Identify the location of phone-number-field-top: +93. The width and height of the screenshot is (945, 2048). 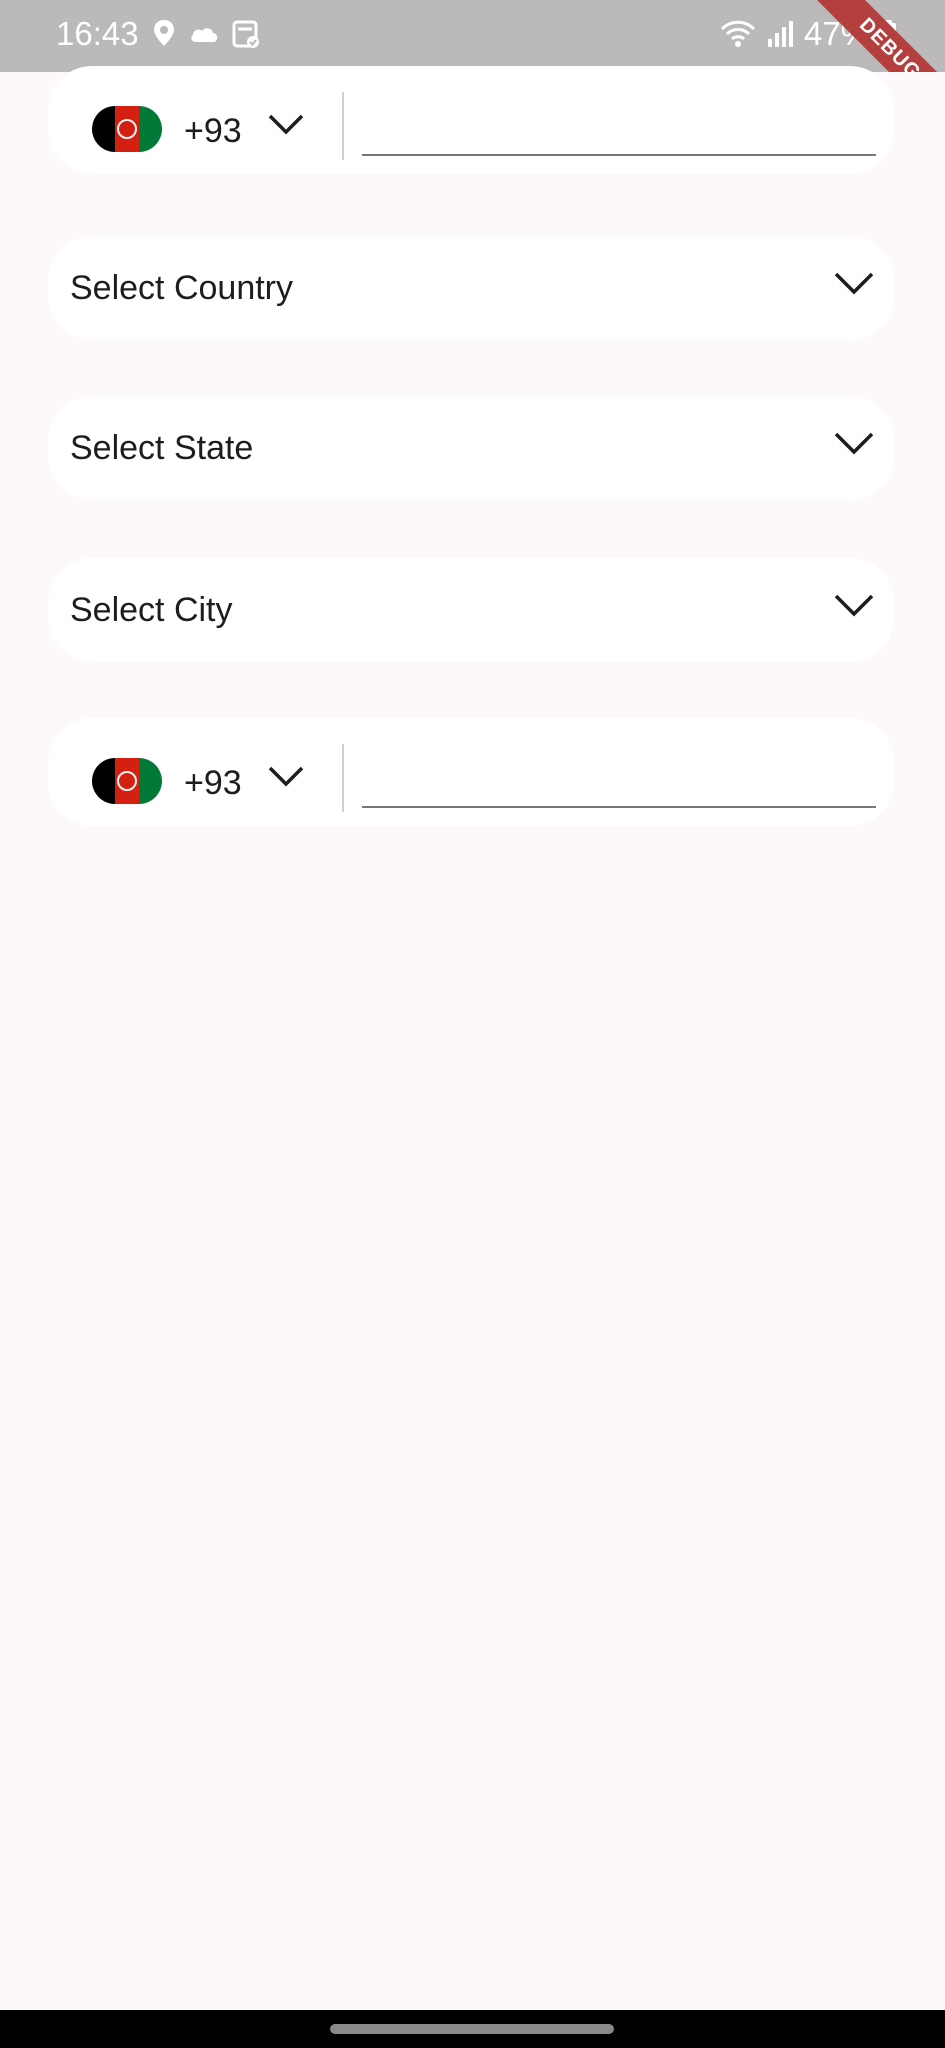
(471, 120).